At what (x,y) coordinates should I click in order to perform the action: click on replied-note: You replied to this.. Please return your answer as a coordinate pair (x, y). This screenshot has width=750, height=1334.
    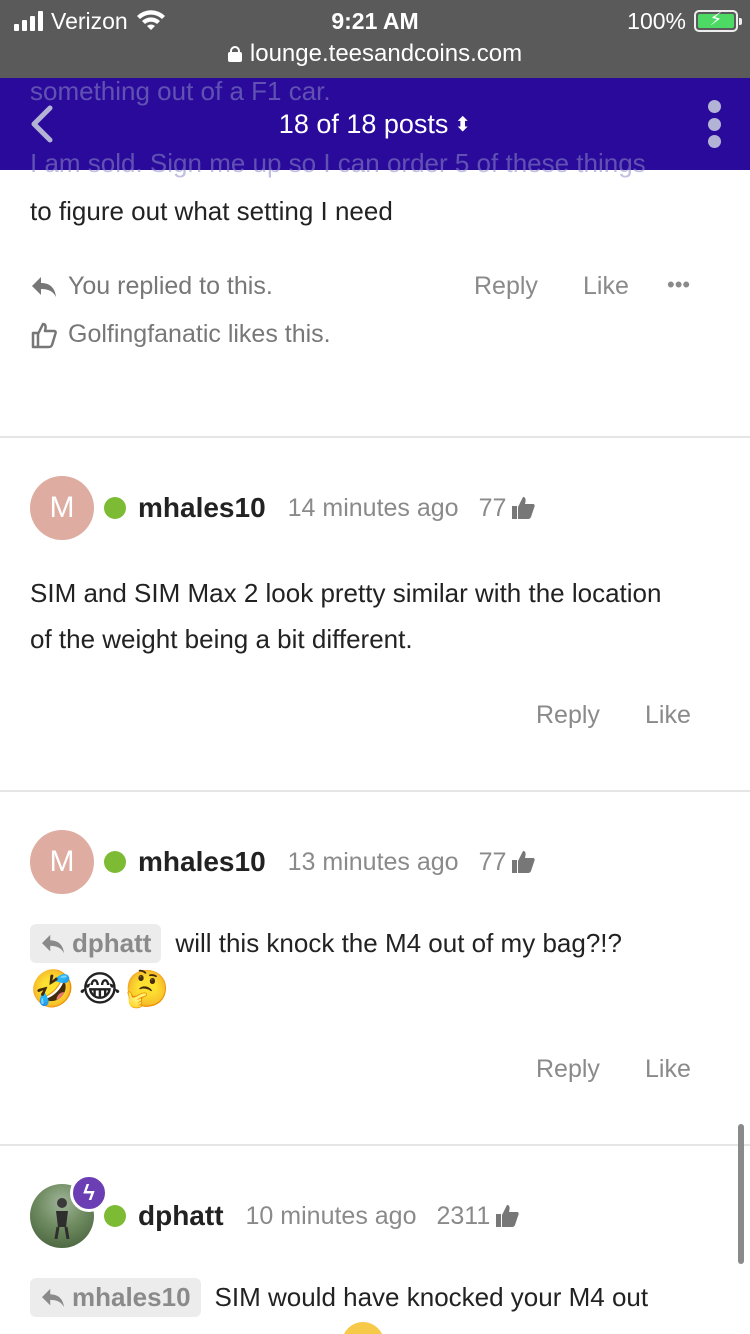
    Looking at the image, I should click on (151, 286).